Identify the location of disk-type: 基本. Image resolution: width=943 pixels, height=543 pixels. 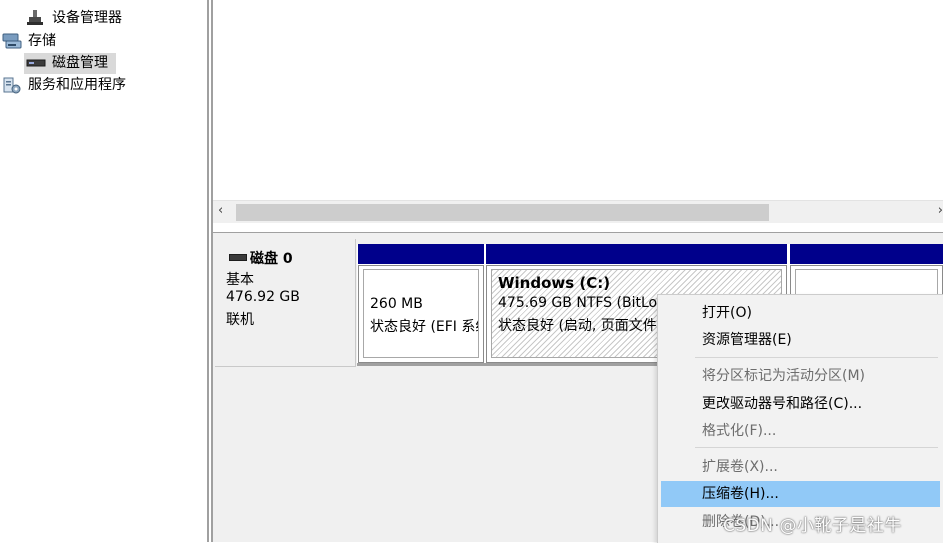
(240, 280).